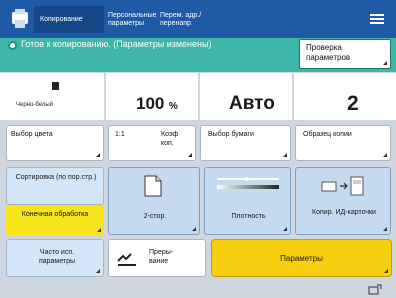 The width and height of the screenshot is (396, 298). Describe the element at coordinates (161, 257) in the screenshot. I see `interrupt-label: Преры-вание` at that location.